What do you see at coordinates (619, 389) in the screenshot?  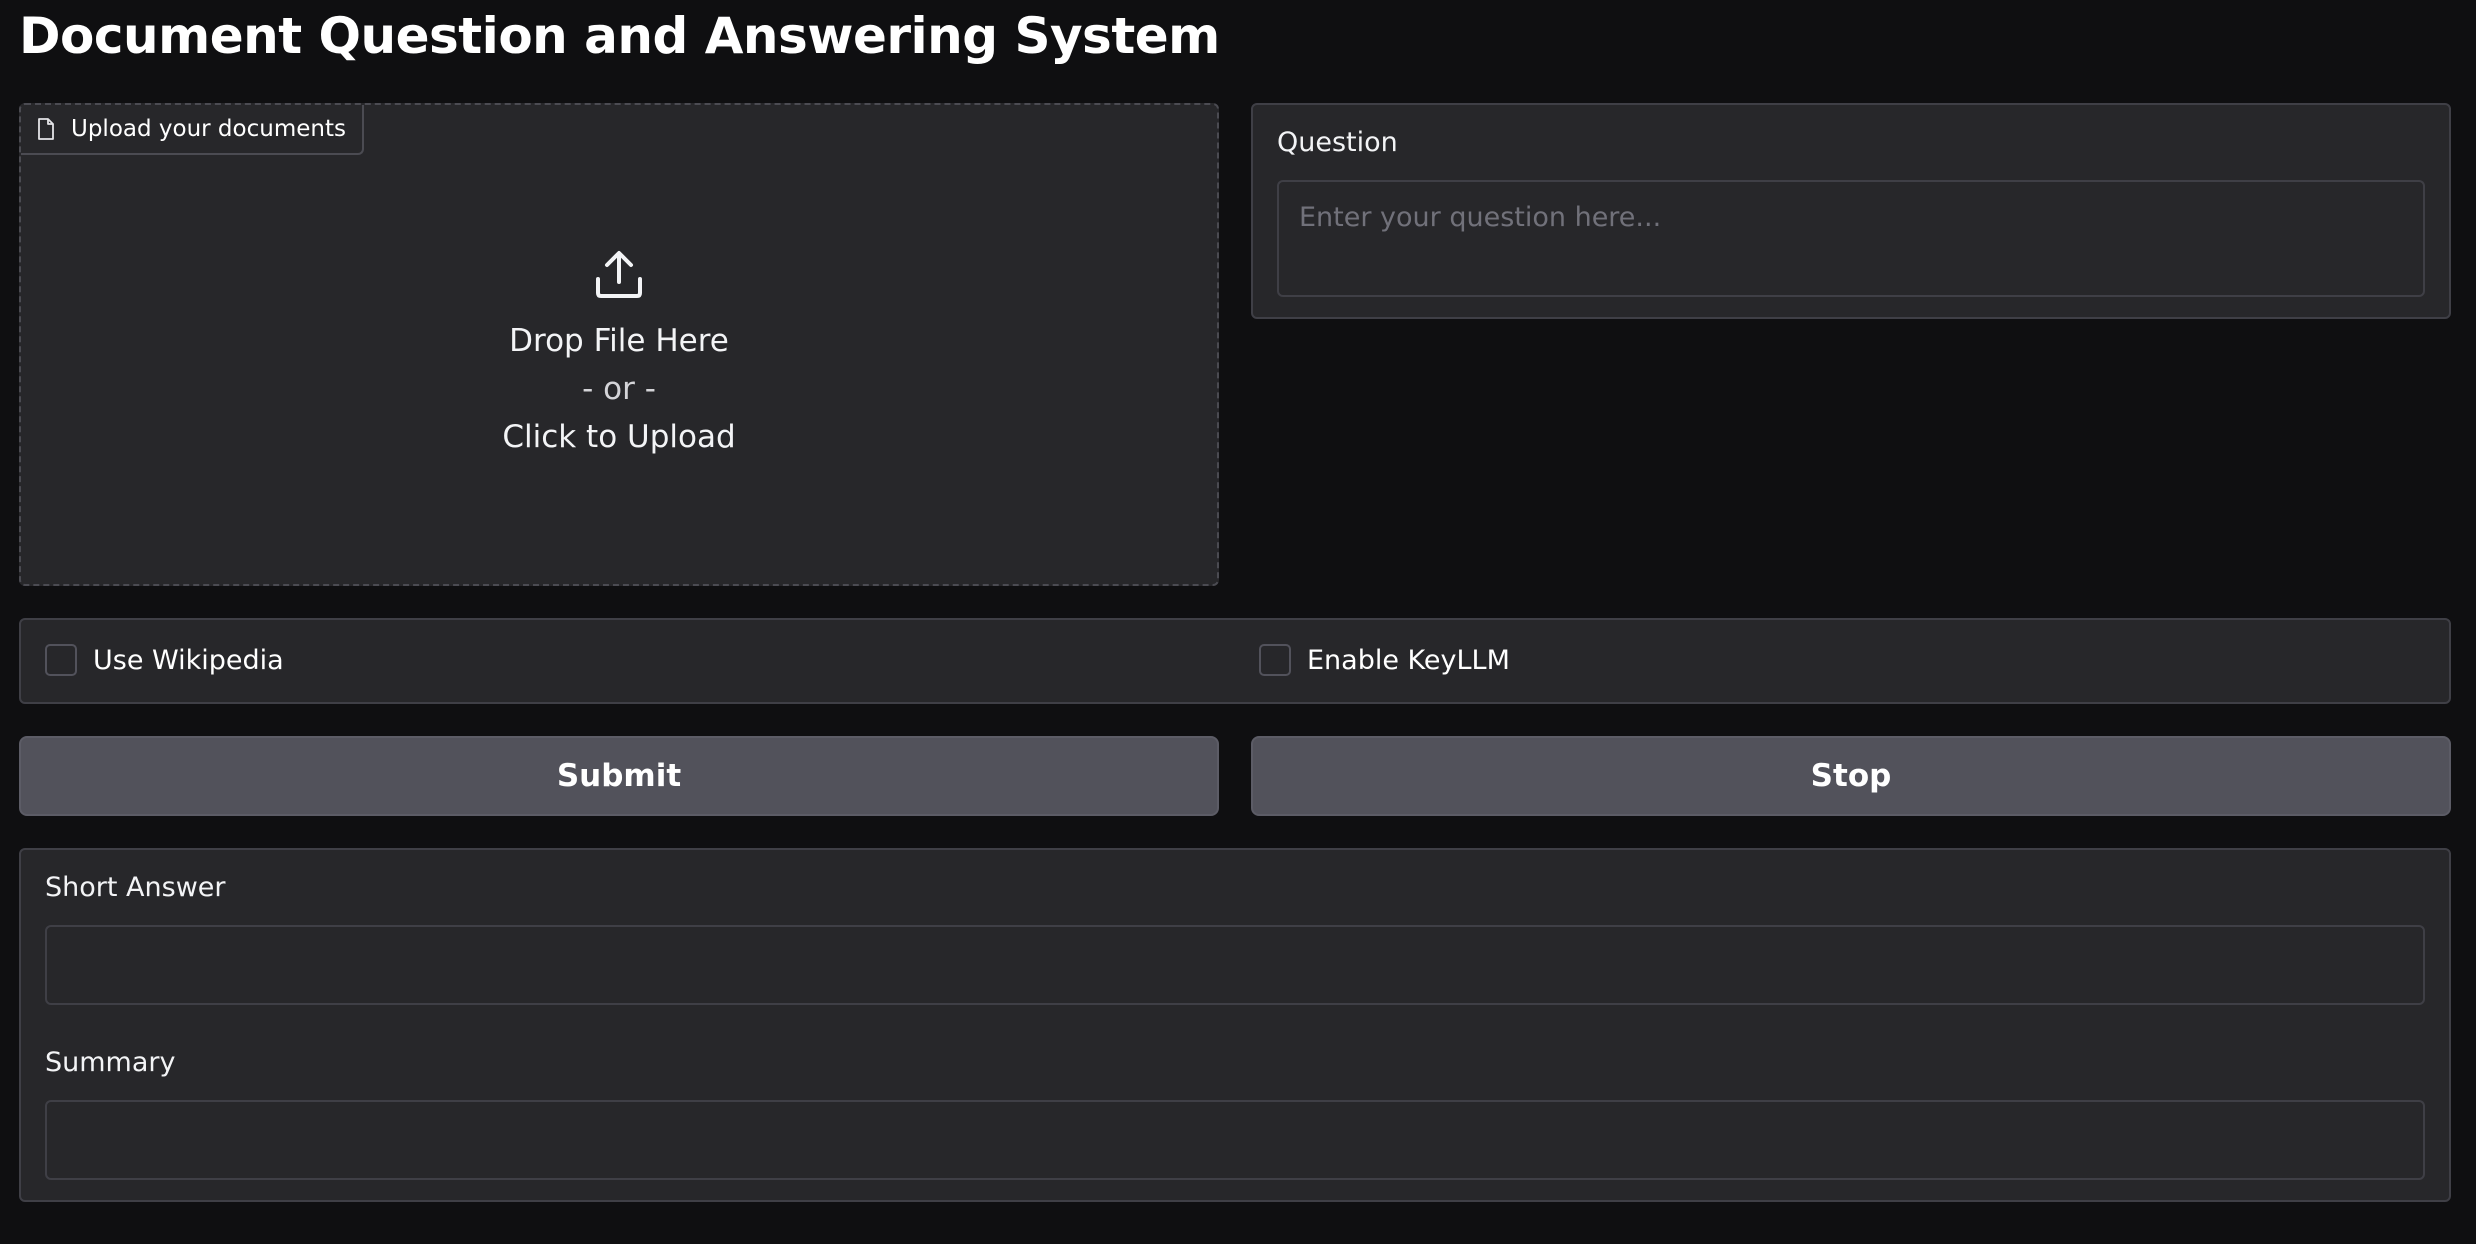 I see `or-separator-text: - or -` at bounding box center [619, 389].